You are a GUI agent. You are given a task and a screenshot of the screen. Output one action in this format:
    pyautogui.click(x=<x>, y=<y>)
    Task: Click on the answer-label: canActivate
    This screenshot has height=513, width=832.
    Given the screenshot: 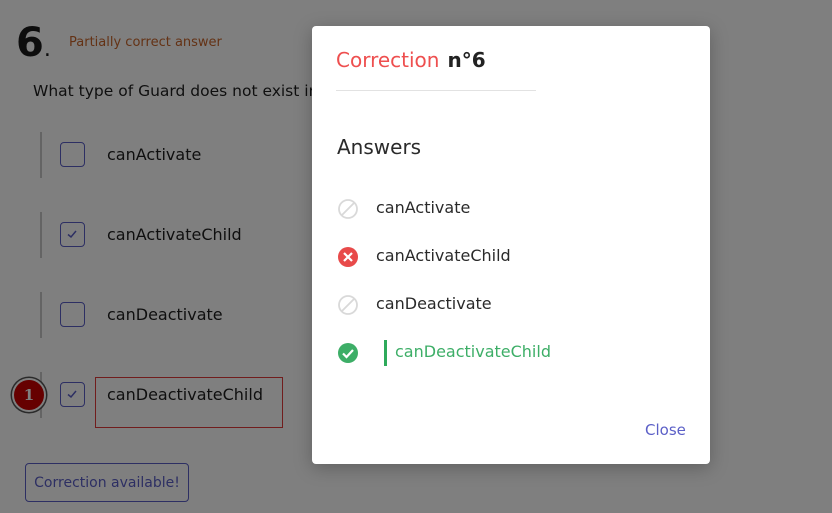 What is the action you would take?
    pyautogui.click(x=423, y=207)
    